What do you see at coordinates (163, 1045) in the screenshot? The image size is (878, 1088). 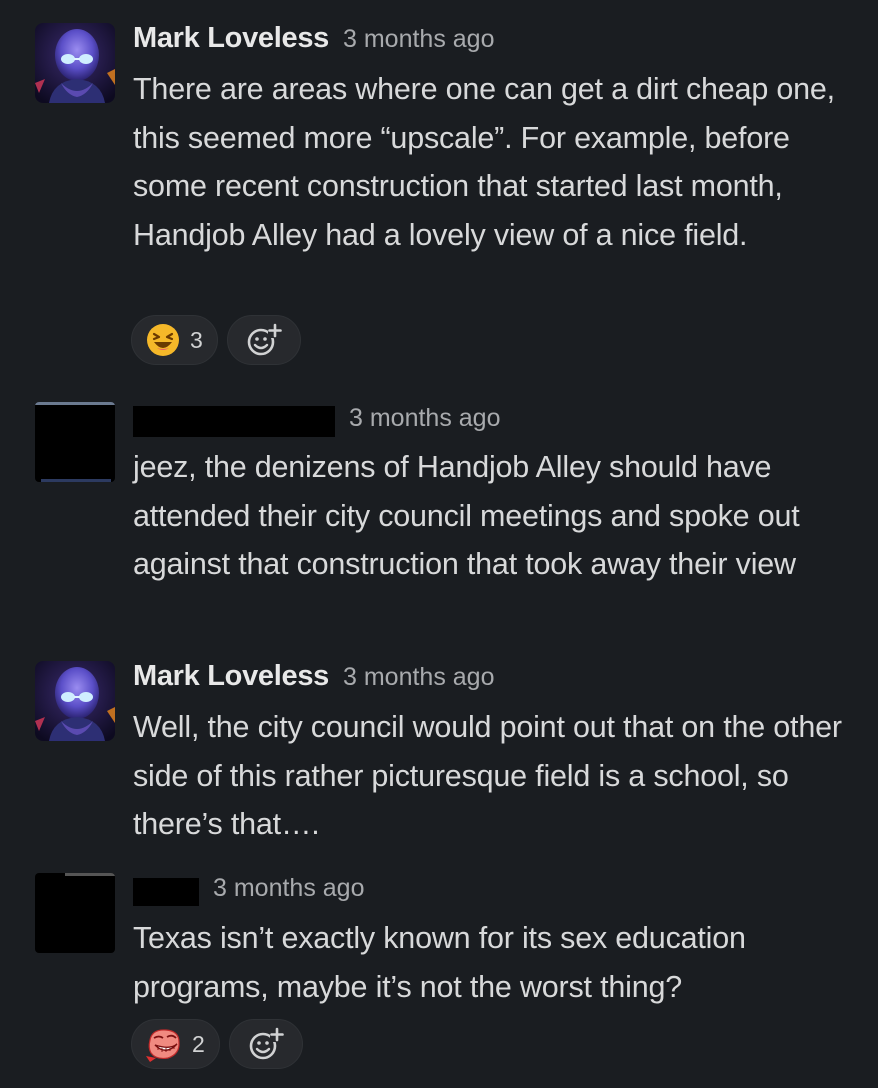 I see `trollface-emoji-icon` at bounding box center [163, 1045].